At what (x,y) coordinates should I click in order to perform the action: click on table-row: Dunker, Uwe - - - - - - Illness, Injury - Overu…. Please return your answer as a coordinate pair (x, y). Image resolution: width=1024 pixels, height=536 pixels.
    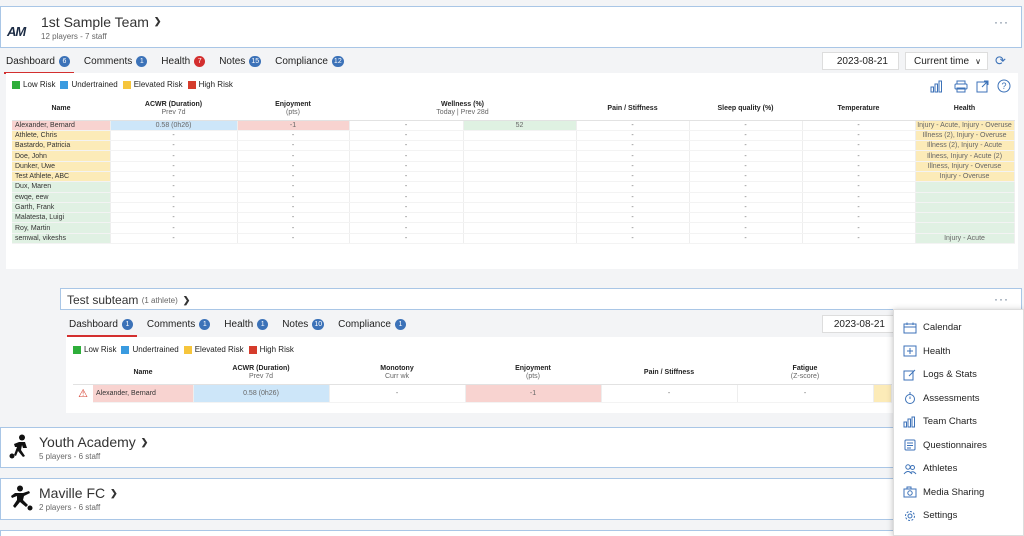
    Looking at the image, I should click on (513, 166).